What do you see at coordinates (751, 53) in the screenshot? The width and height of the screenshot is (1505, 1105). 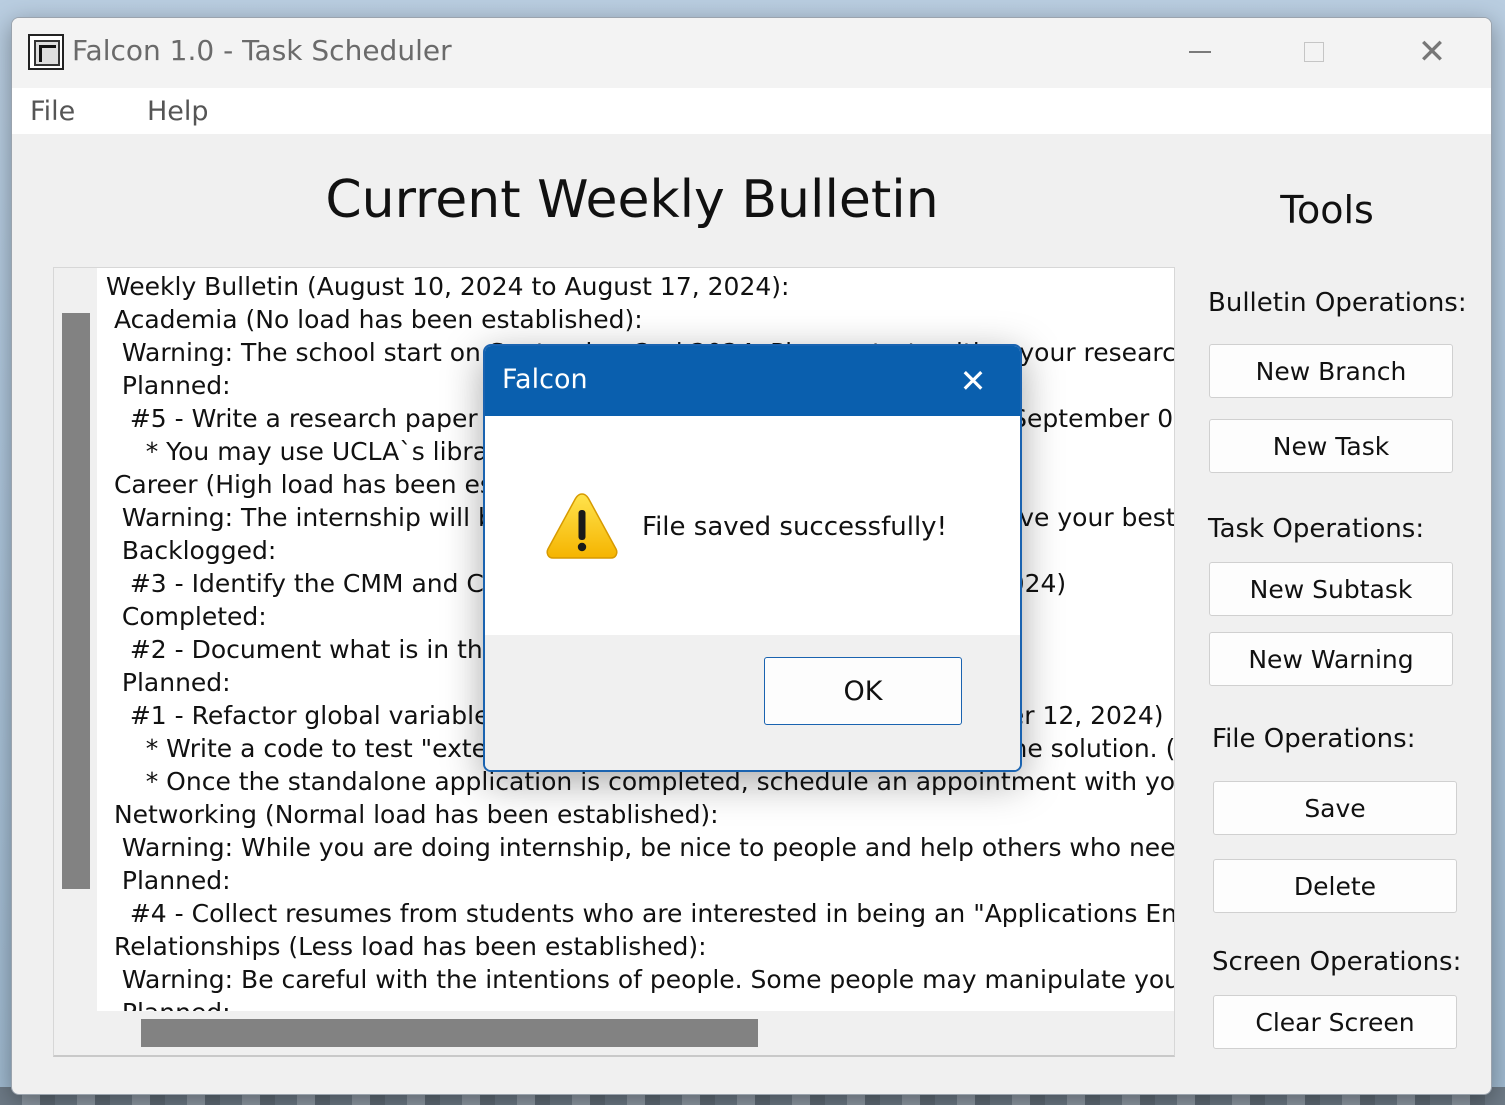 I see `title-bar: Falcon 1.0 - Task Scheduler ✕` at bounding box center [751, 53].